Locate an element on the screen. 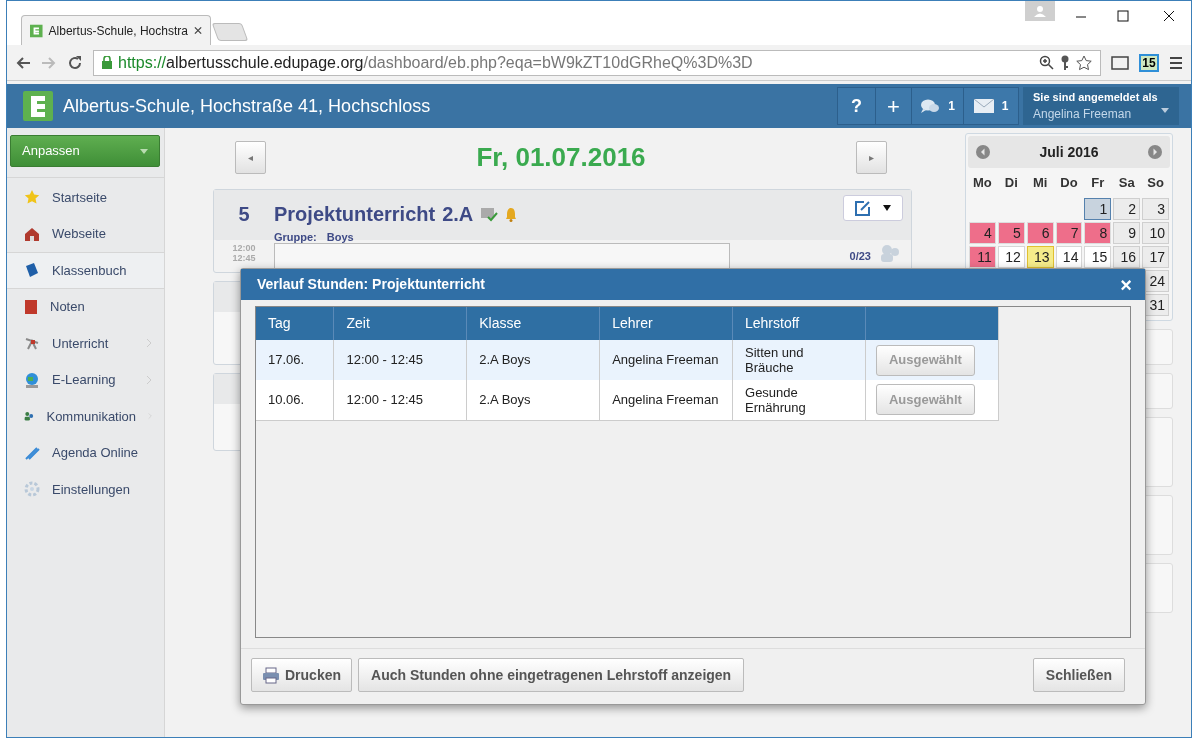  house-icon is located at coordinates (32, 233).